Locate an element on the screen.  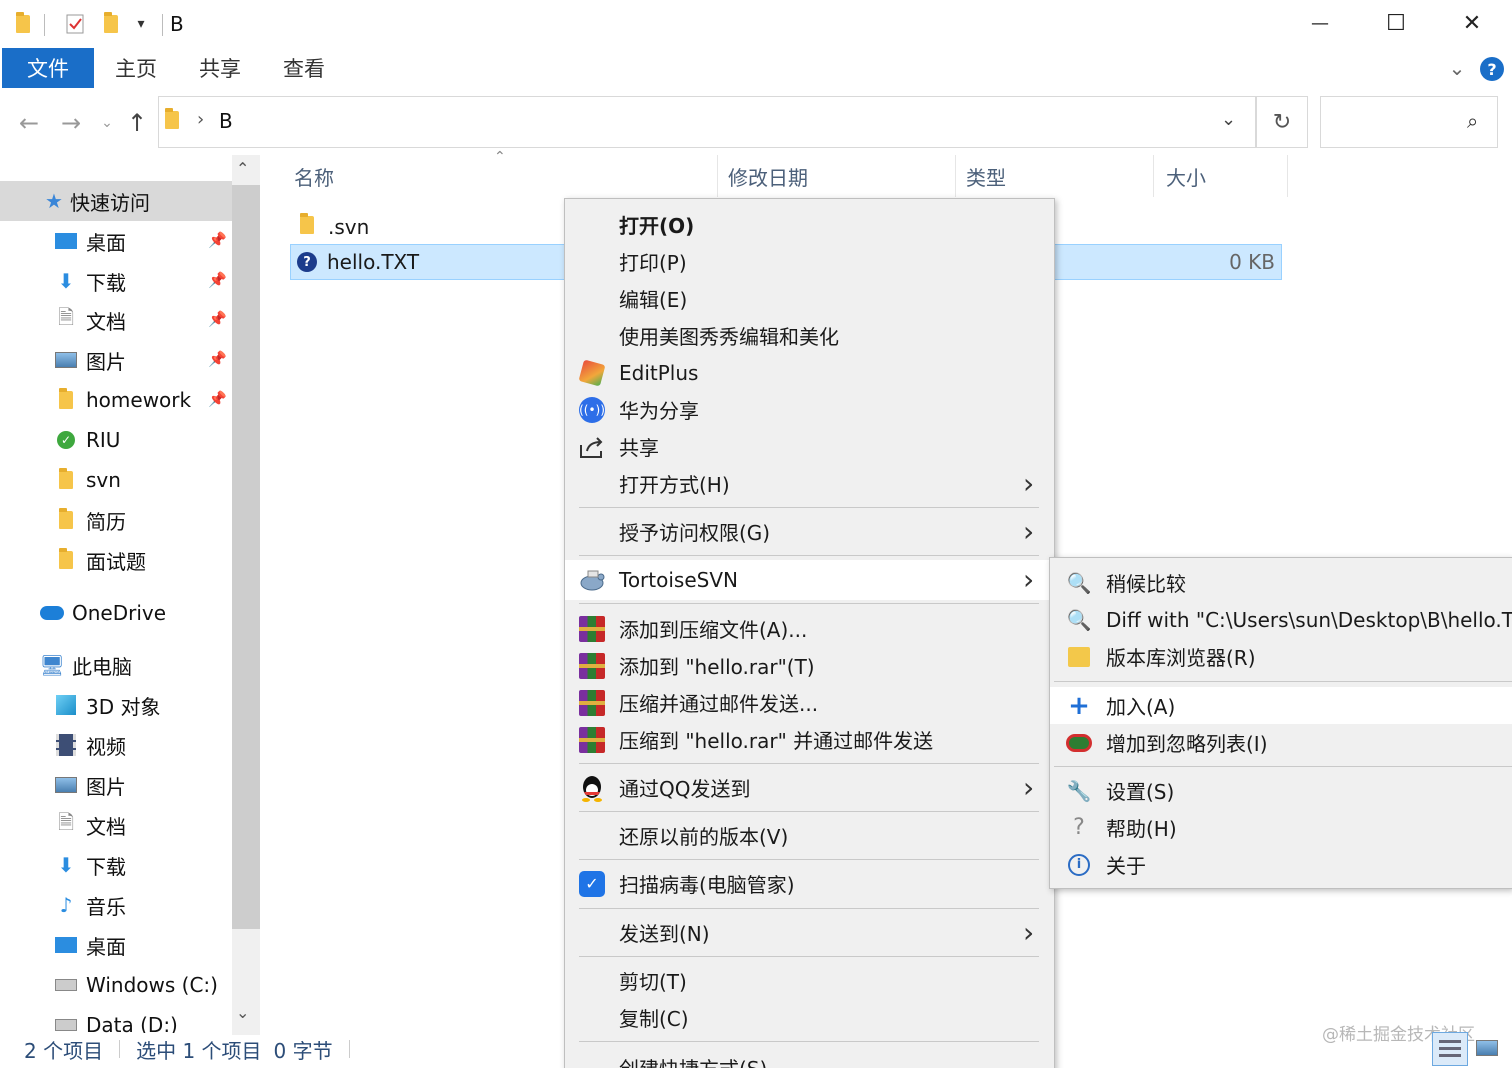
nav-item-drive-c: Windows (C:) is located at coordinates (136, 985).